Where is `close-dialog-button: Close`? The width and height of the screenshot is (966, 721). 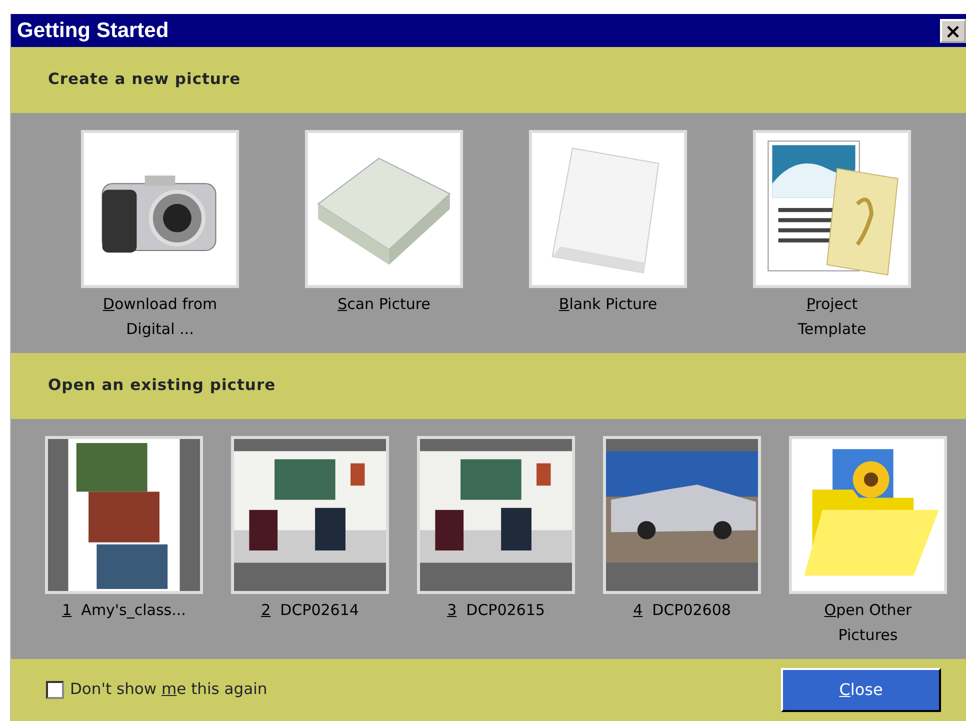 close-dialog-button: Close is located at coordinates (861, 690).